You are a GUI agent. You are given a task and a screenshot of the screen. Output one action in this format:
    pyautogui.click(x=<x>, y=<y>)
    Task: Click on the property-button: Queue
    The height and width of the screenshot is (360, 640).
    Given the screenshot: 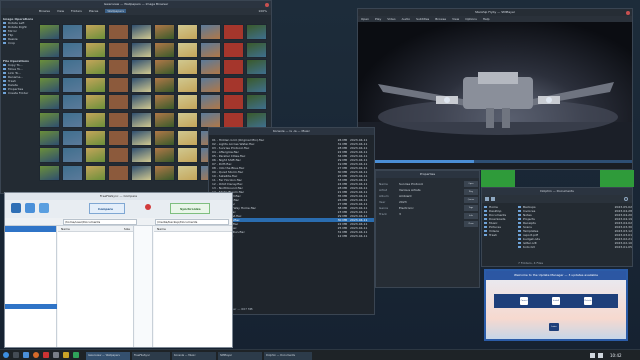 What is the action you would take?
    pyautogui.click(x=471, y=200)
    